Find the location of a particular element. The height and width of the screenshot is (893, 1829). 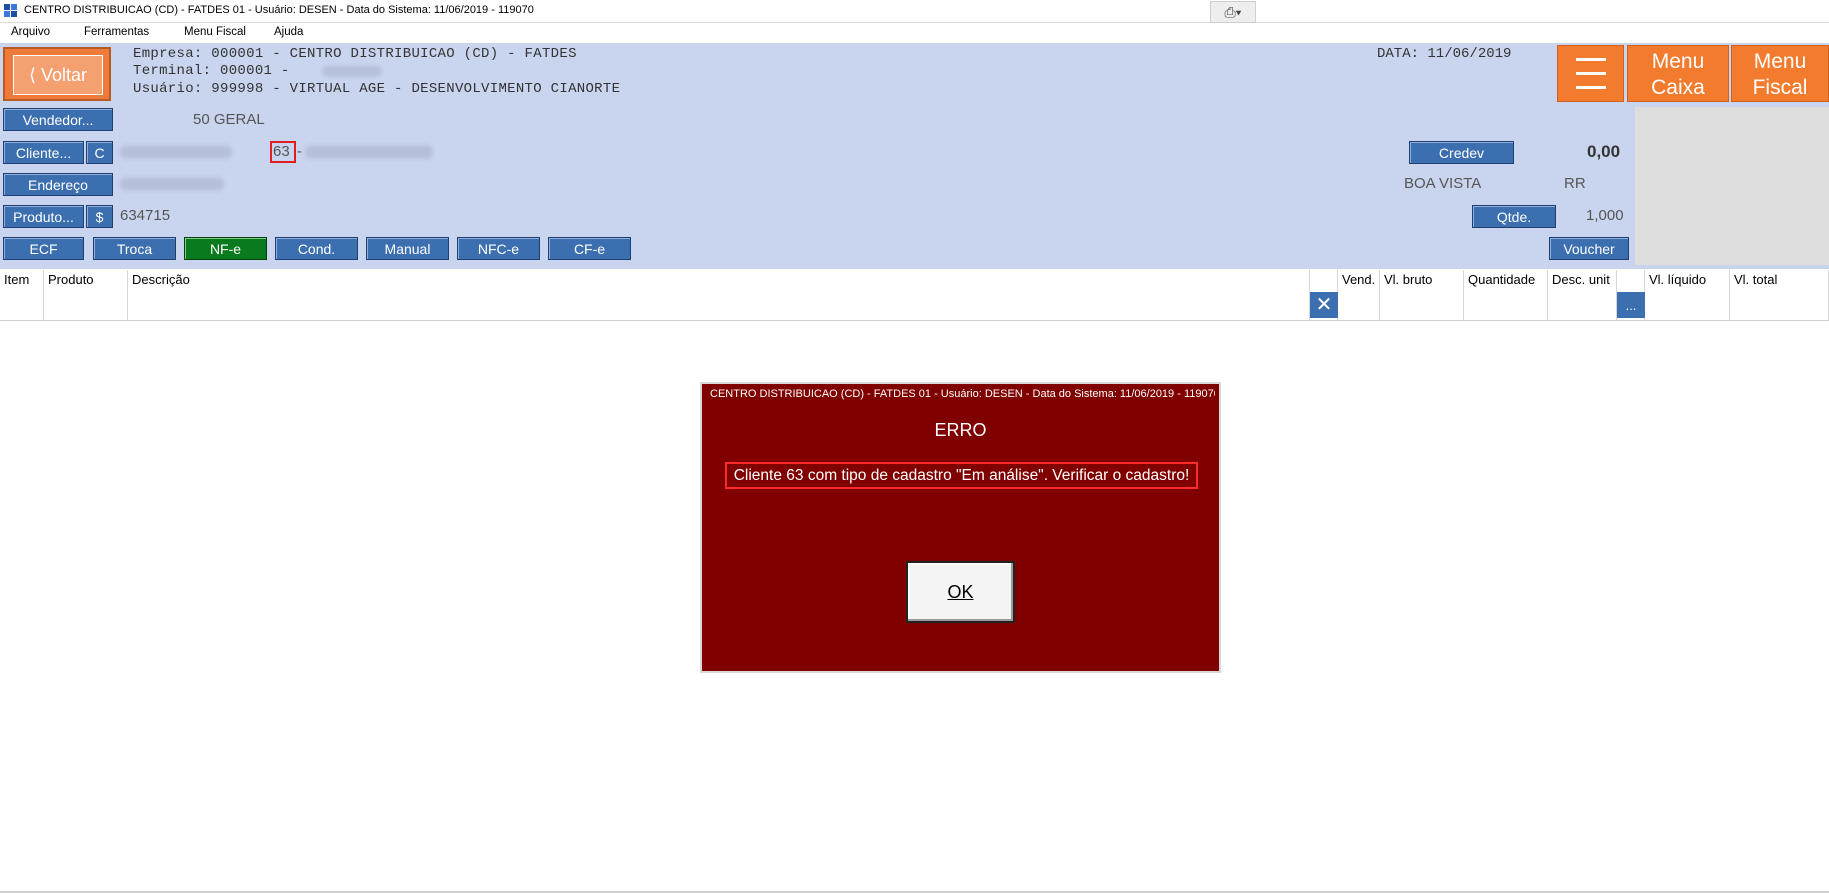

col-quantidade: Quantidade is located at coordinates (1506, 295).